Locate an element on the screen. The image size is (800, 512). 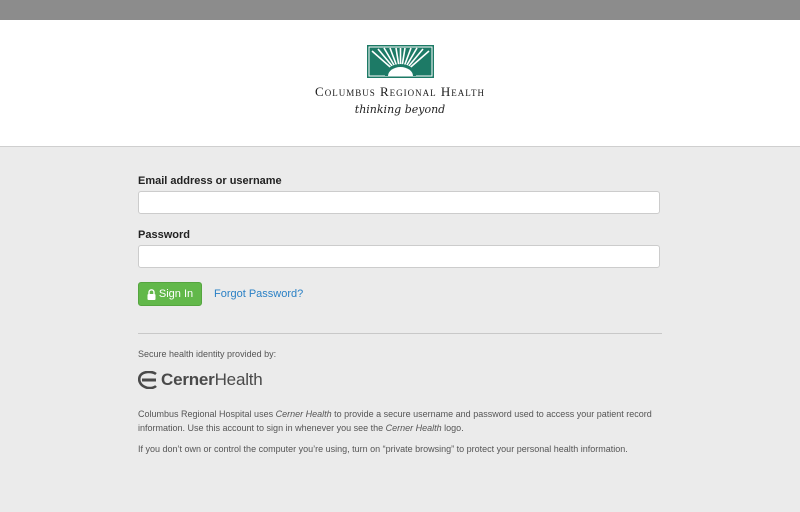
cerner-logo-text: CernerHealth is located at coordinates (212, 379).